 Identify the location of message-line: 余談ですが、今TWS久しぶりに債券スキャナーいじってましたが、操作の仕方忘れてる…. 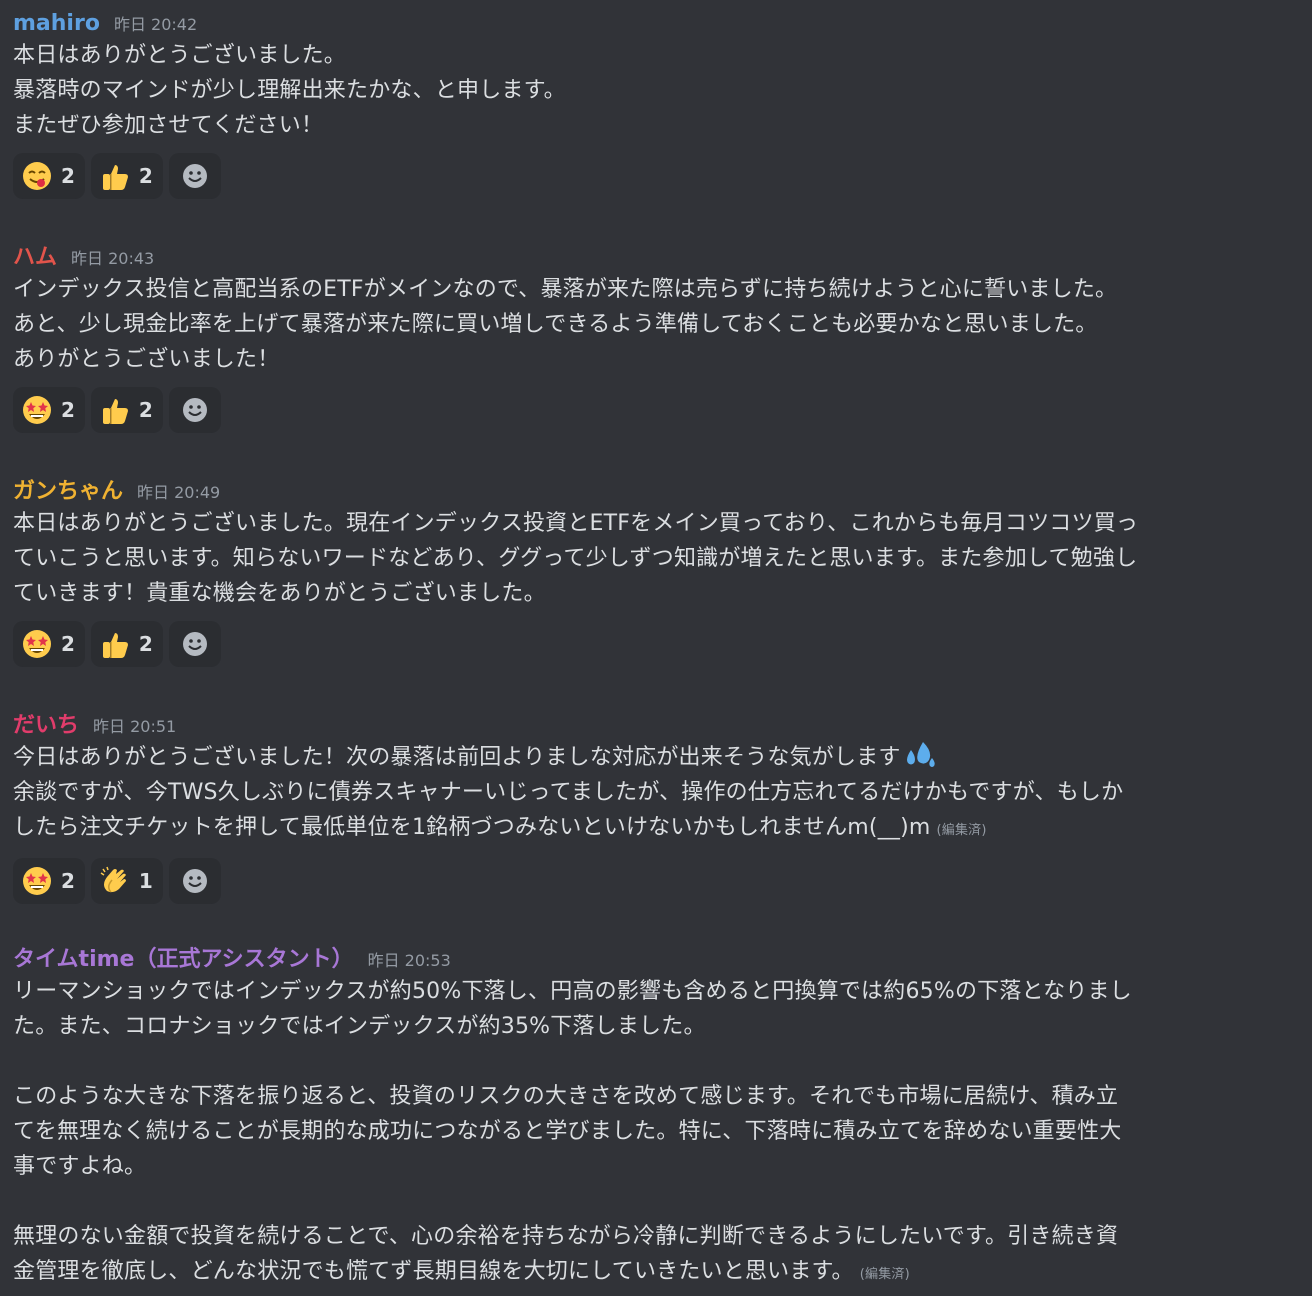
(568, 792).